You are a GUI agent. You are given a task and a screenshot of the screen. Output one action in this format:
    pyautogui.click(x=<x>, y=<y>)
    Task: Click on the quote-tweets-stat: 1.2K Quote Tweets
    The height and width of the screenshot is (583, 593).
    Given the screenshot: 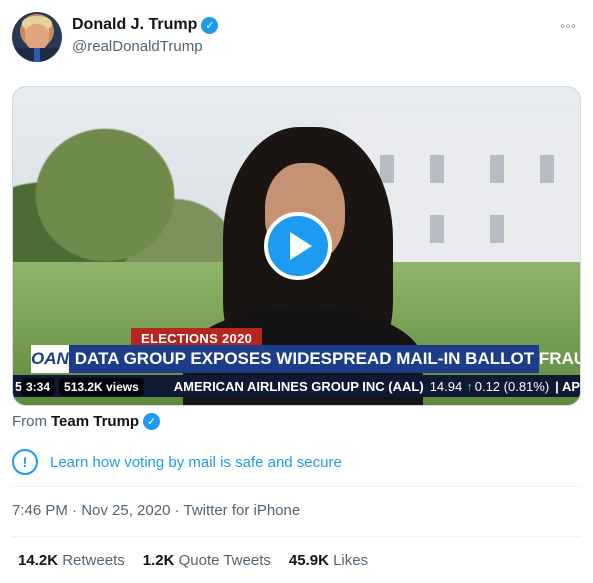 What is the action you would take?
    pyautogui.click(x=207, y=560)
    